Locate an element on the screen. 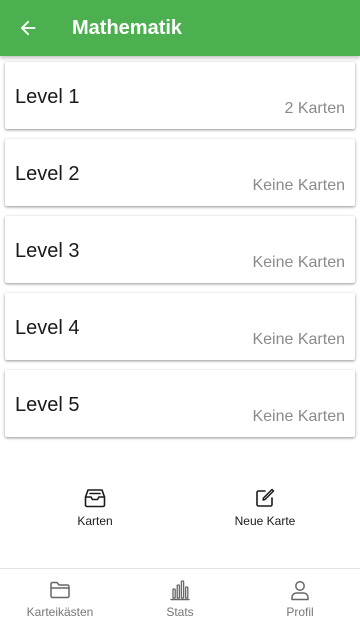  nav-item-karteikaesten: Karteikästen is located at coordinates (60, 597).